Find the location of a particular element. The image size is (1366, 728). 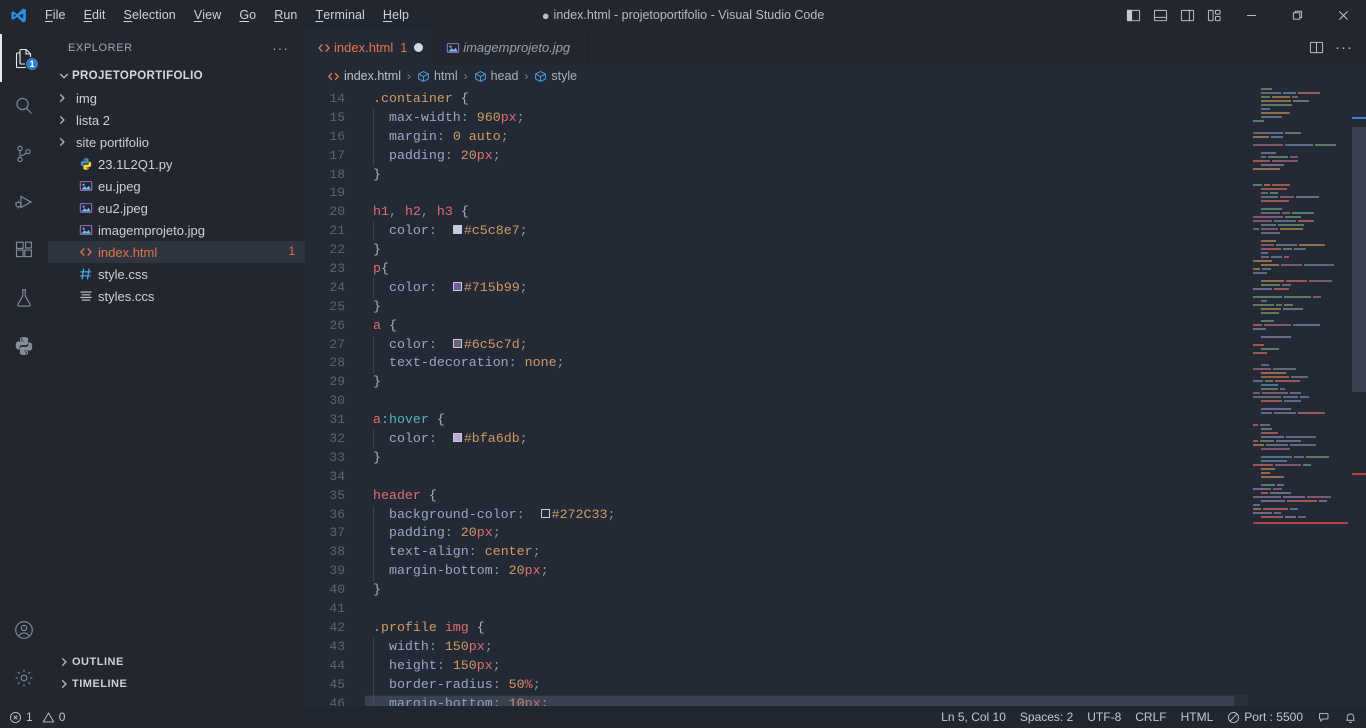

maximize-restore-button is located at coordinates (1297, 15).